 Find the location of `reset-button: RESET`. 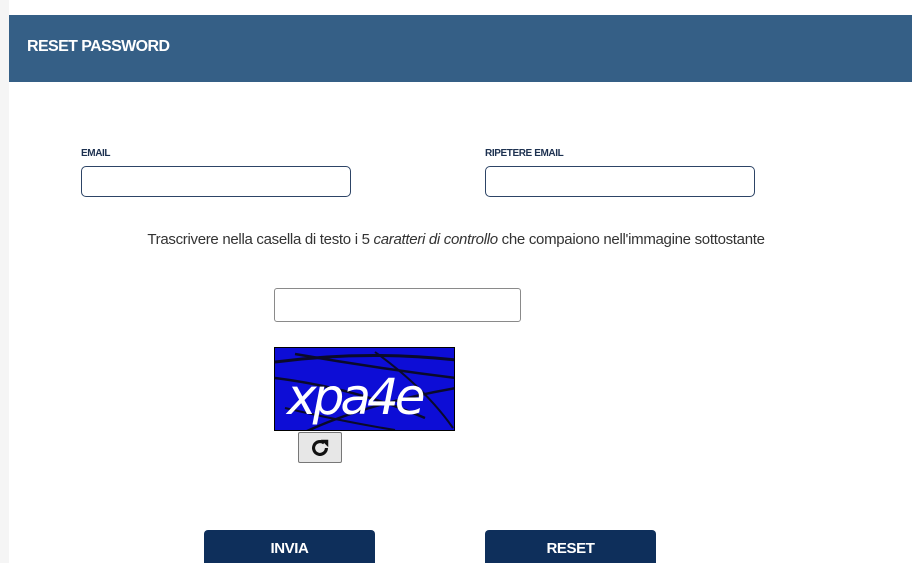

reset-button: RESET is located at coordinates (570, 546).